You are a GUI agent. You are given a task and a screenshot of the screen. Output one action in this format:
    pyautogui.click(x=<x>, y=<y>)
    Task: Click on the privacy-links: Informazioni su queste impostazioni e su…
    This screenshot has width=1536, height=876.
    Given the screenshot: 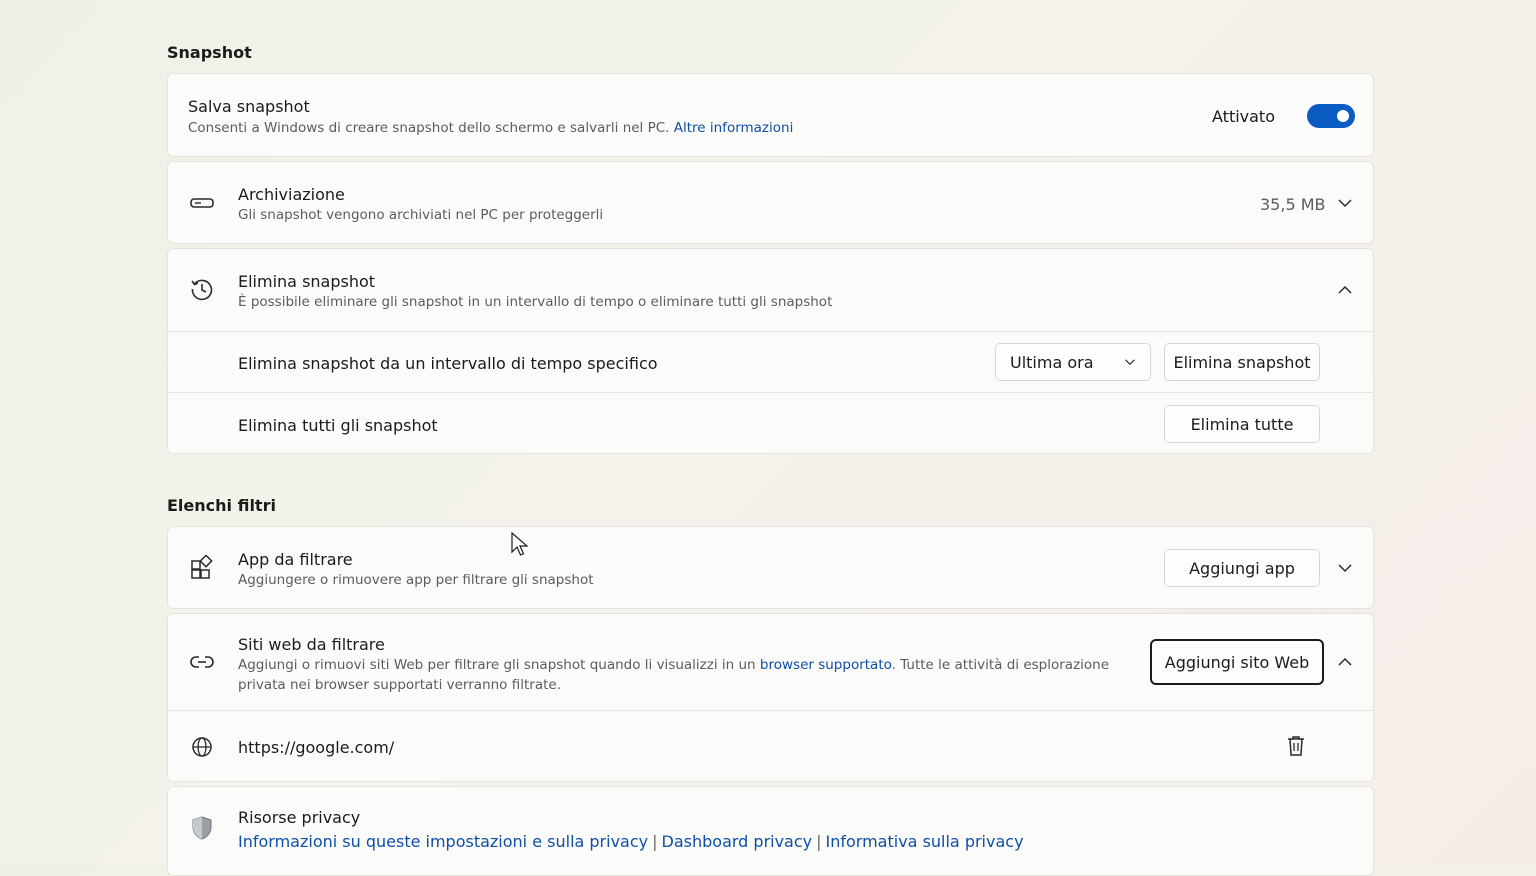 What is the action you would take?
    pyautogui.click(x=631, y=841)
    